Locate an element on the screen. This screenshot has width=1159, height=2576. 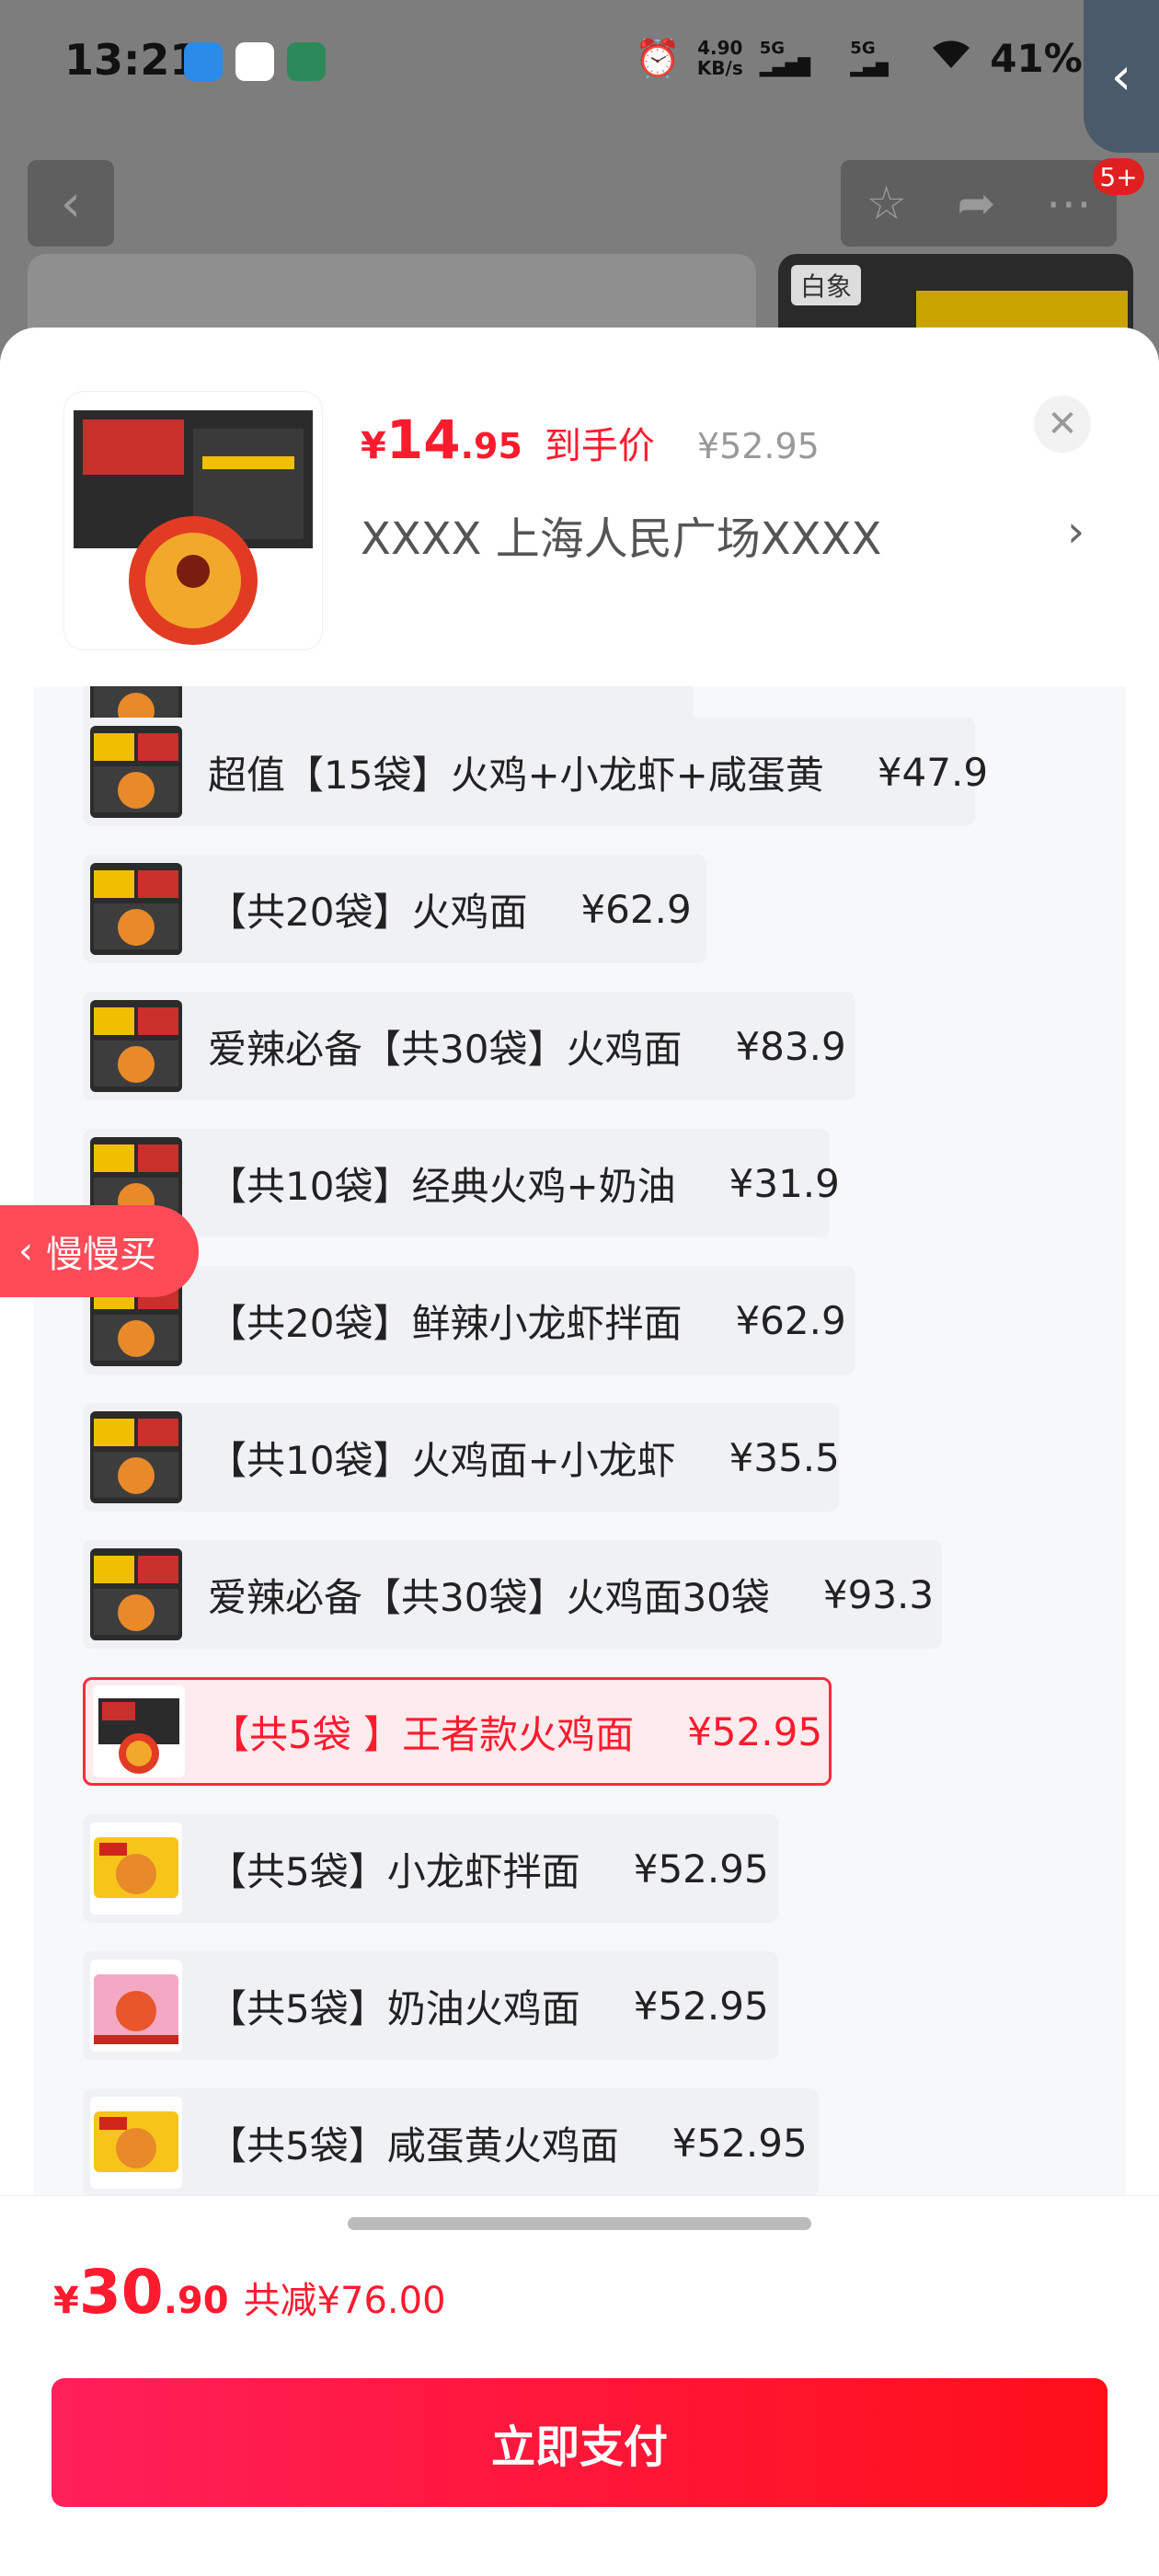
sheet-header: ¥ 14 .95 到手价 ¥52.95 XXXX 上海人民广场XXXX › ✕ is located at coordinates (579, 507).